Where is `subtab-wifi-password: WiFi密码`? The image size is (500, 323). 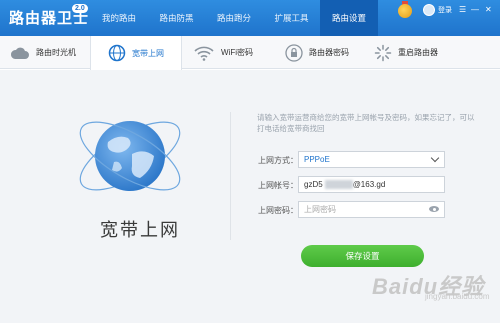 subtab-wifi-password: WiFi密码 is located at coordinates (223, 52).